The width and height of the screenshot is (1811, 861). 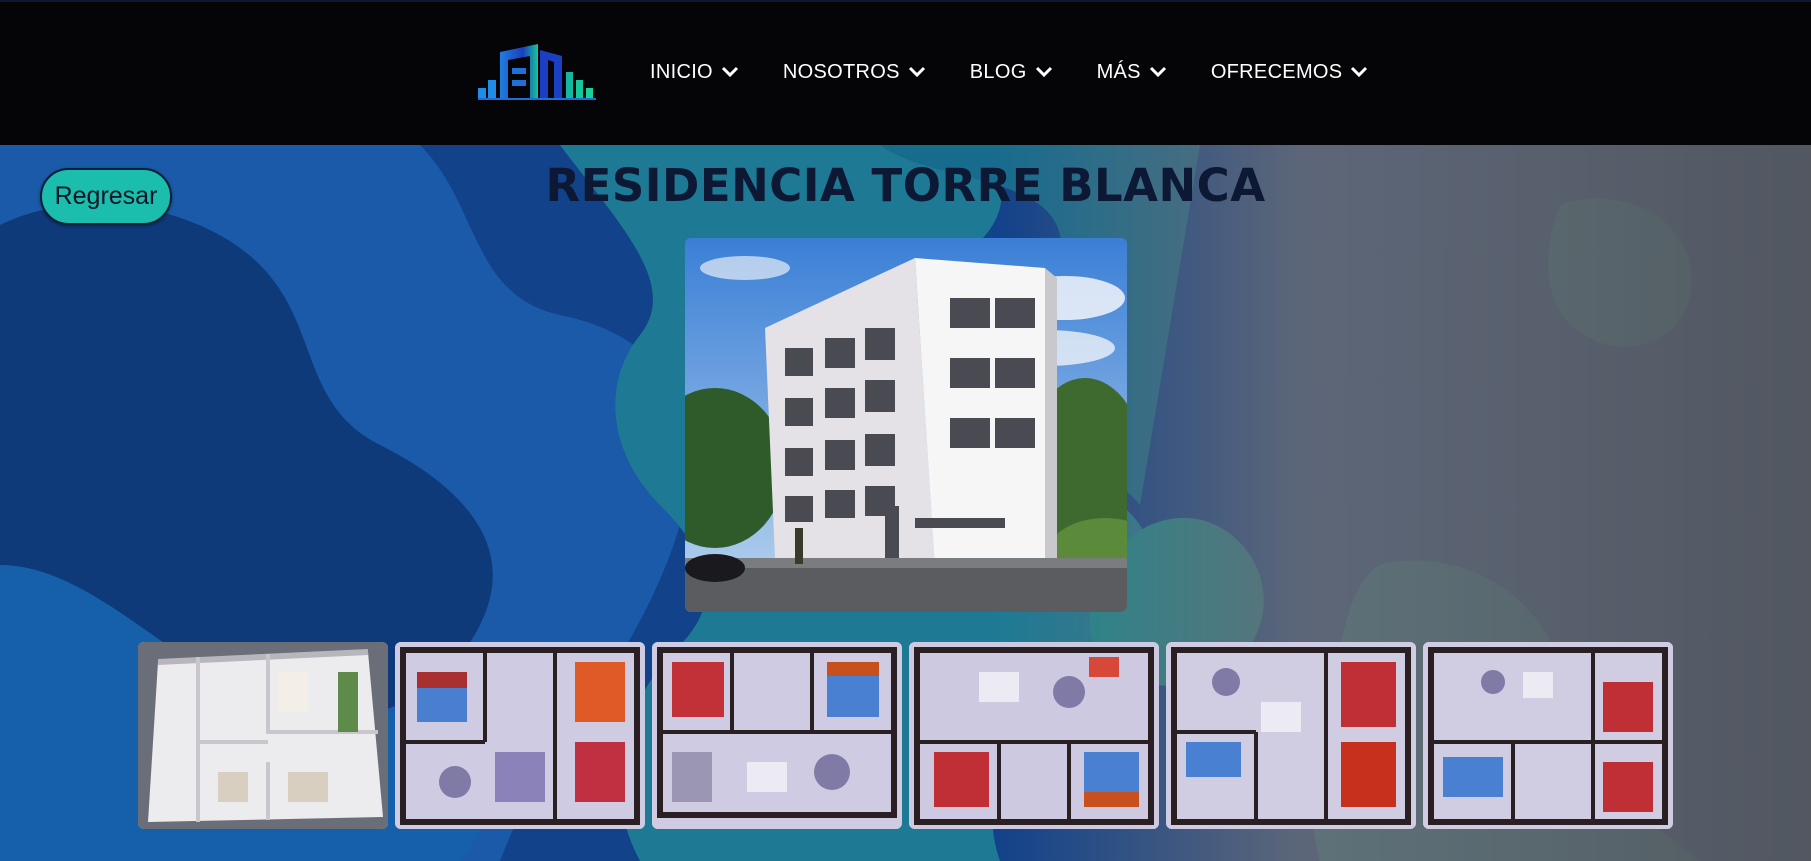 I want to click on nav-item-label: INICIO, so click(x=681, y=71).